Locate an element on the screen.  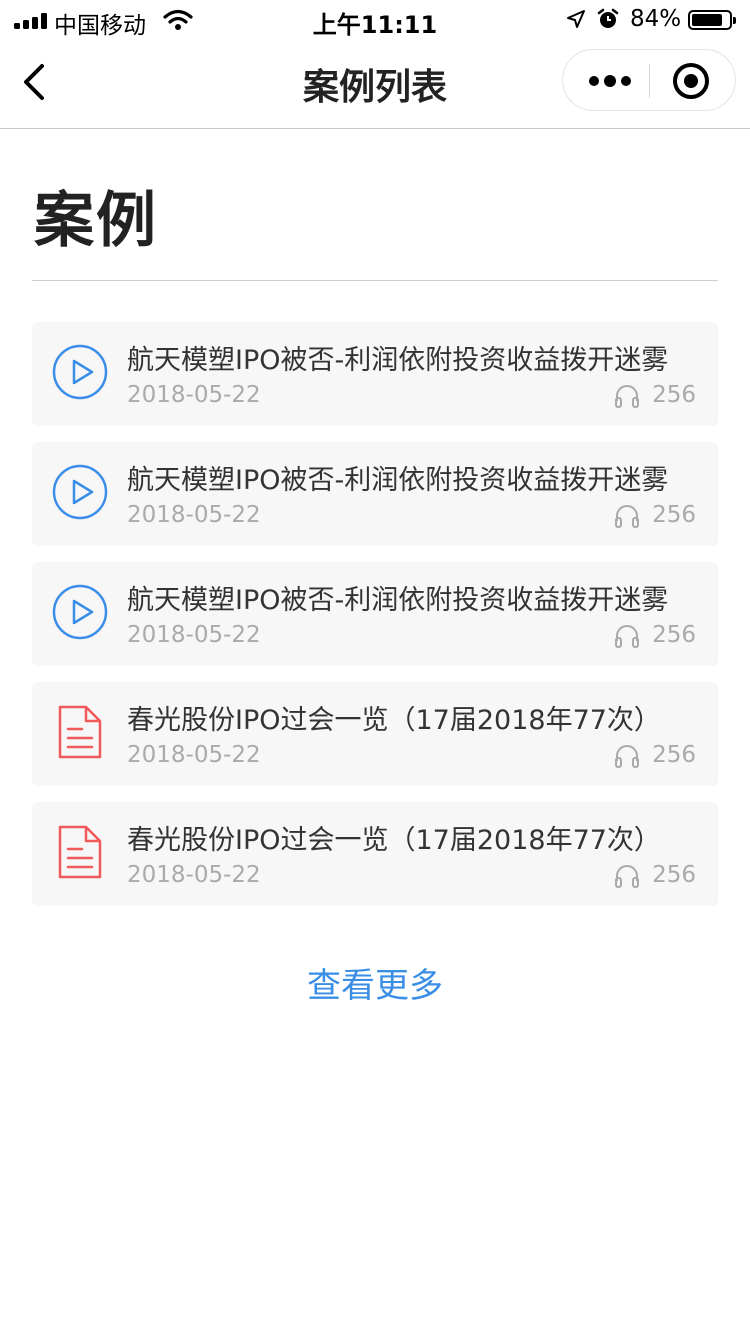
battery-icon is located at coordinates (712, 20).